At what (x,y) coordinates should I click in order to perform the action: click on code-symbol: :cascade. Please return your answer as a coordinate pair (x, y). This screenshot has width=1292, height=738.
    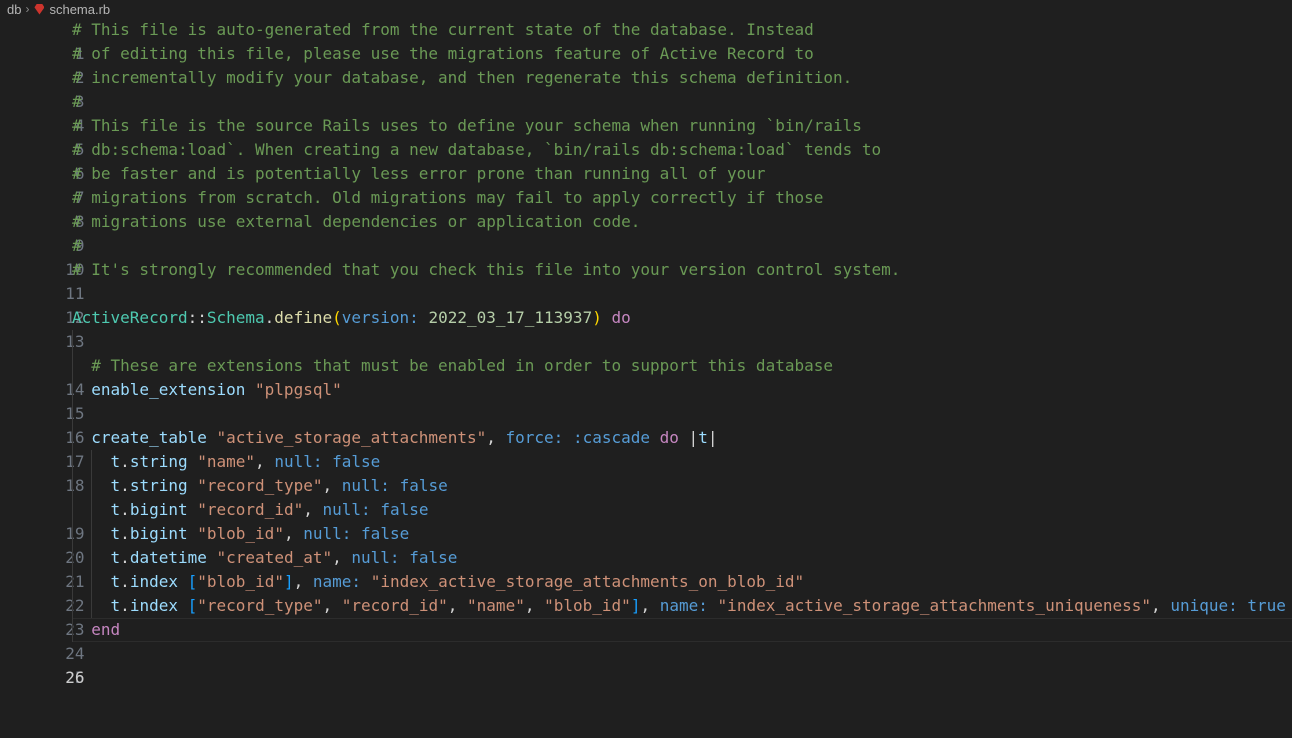
    Looking at the image, I should click on (611, 437).